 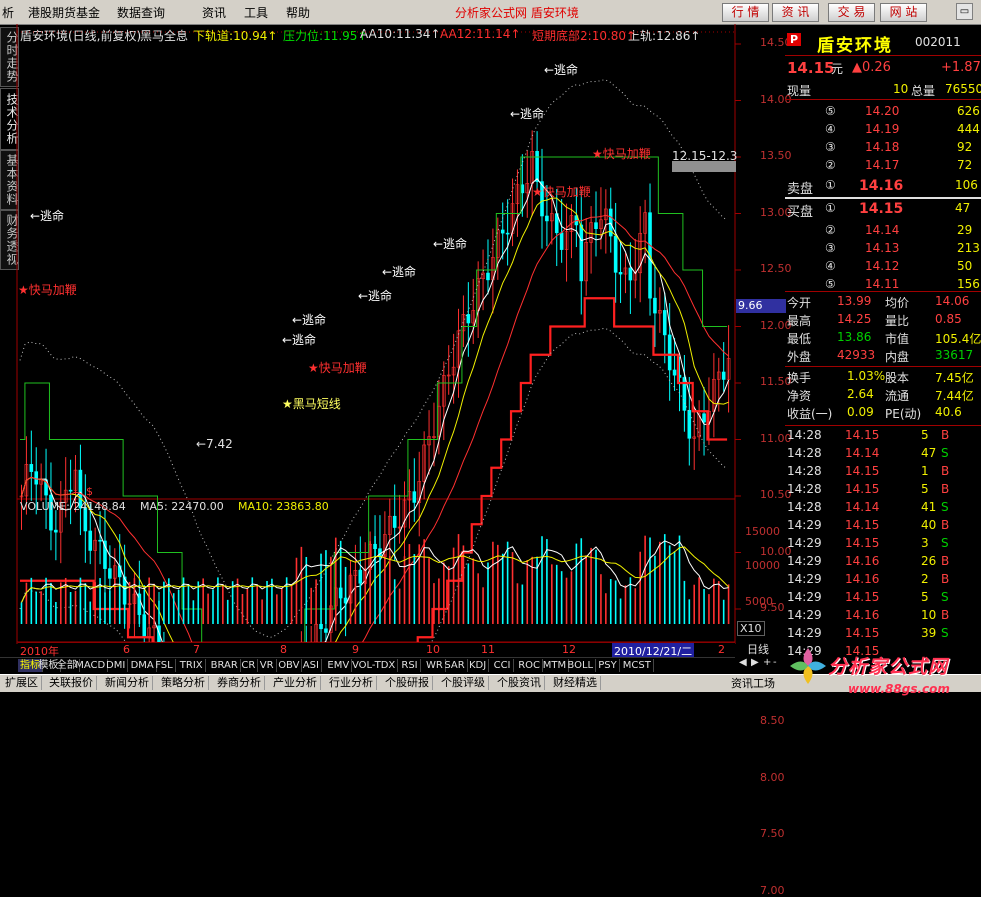 I want to click on zoom-in-icon: +, so click(x=767, y=662).